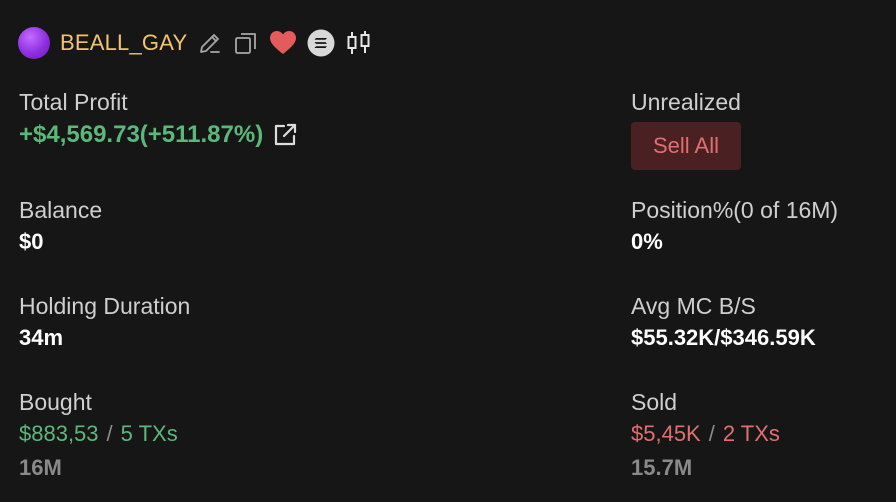 The image size is (896, 502). What do you see at coordinates (123, 43) in the screenshot?
I see `token-name: BEALL_GAY` at bounding box center [123, 43].